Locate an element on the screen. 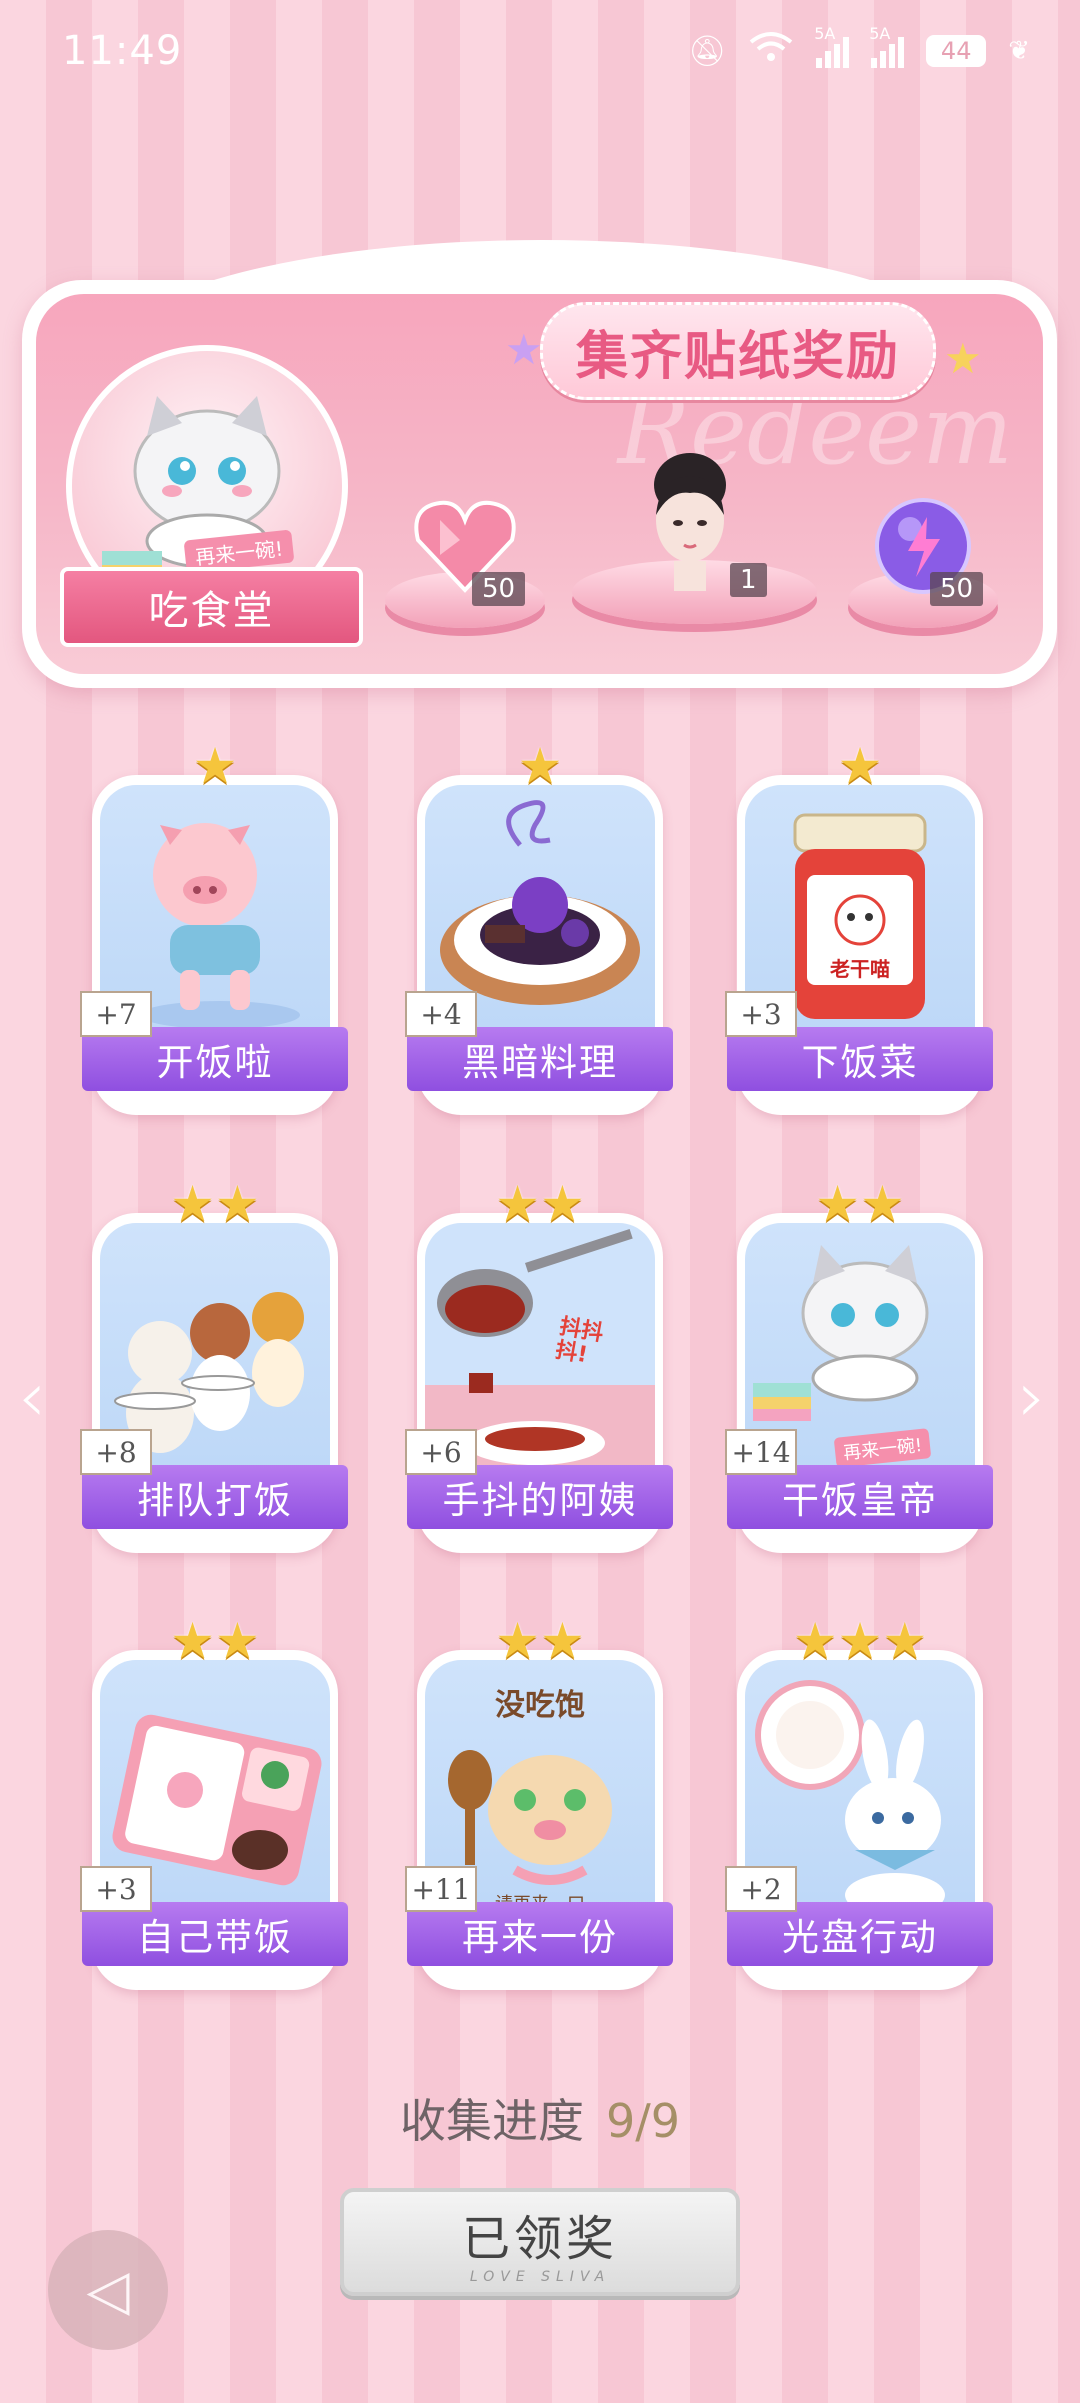 The image size is (1080, 2403). card-count: +6 is located at coordinates (441, 1452).